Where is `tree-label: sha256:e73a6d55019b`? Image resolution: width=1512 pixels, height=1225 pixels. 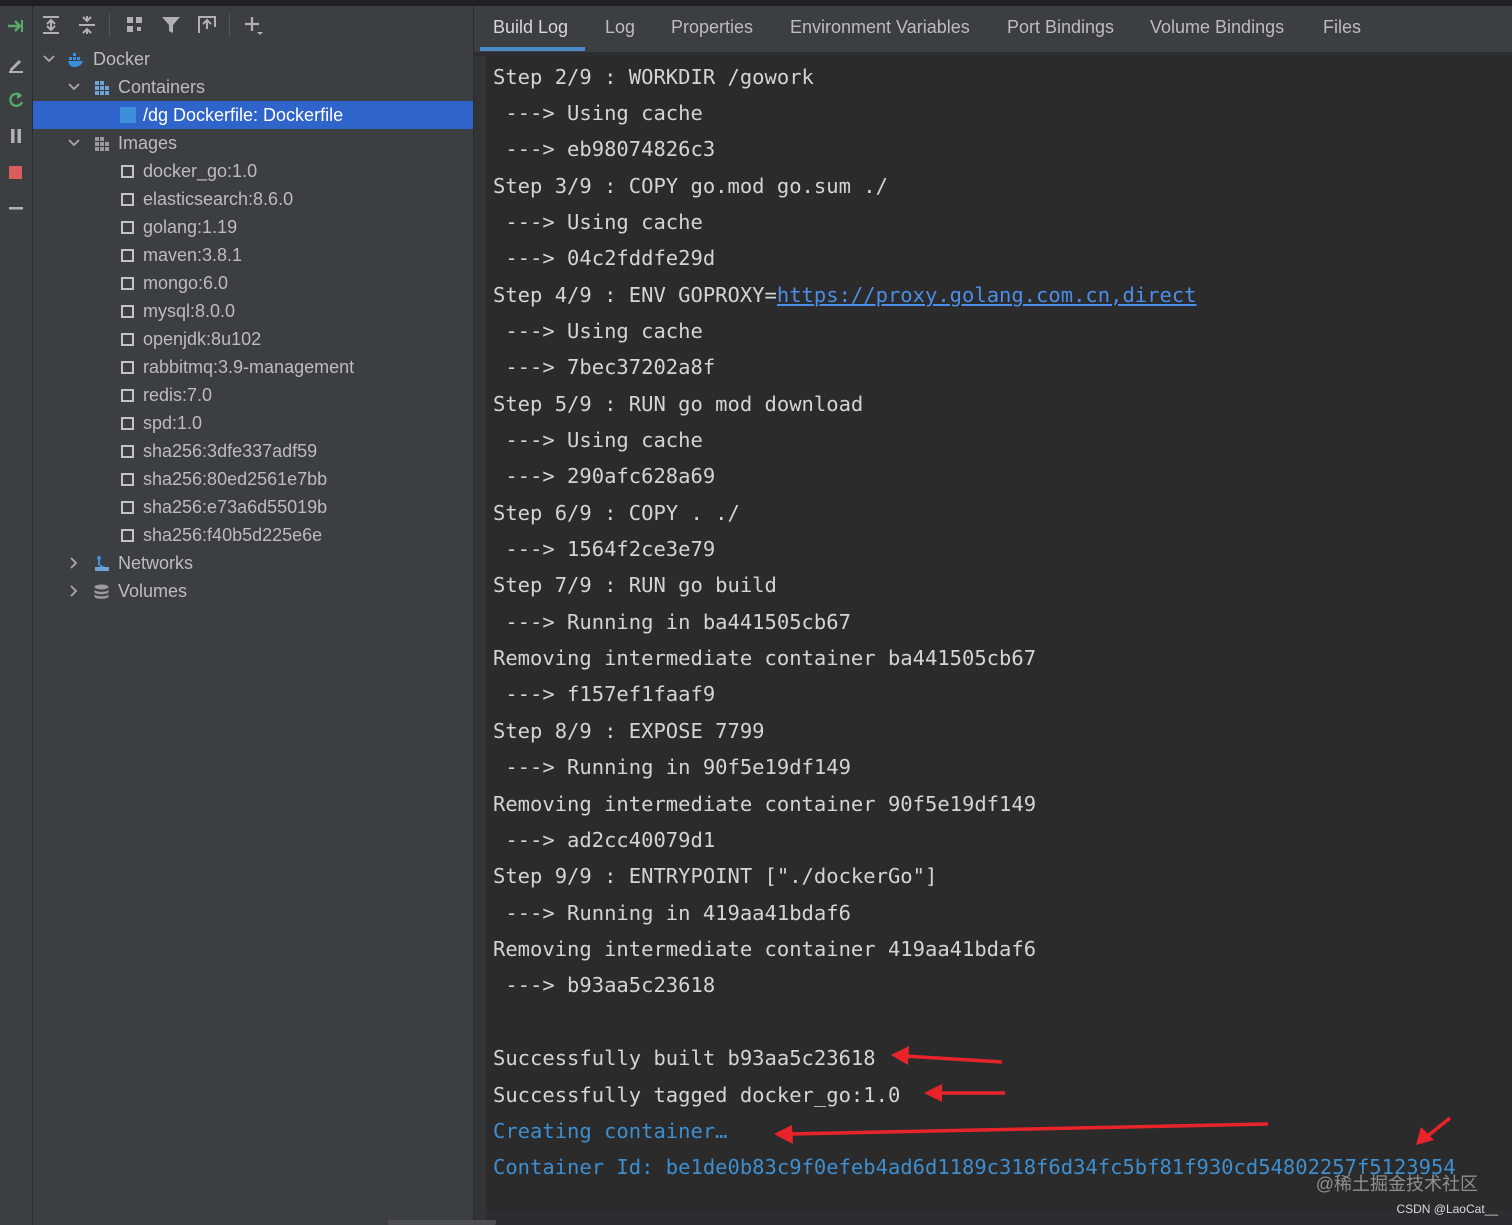
tree-label: sha256:e73a6d55019b is located at coordinates (235, 507).